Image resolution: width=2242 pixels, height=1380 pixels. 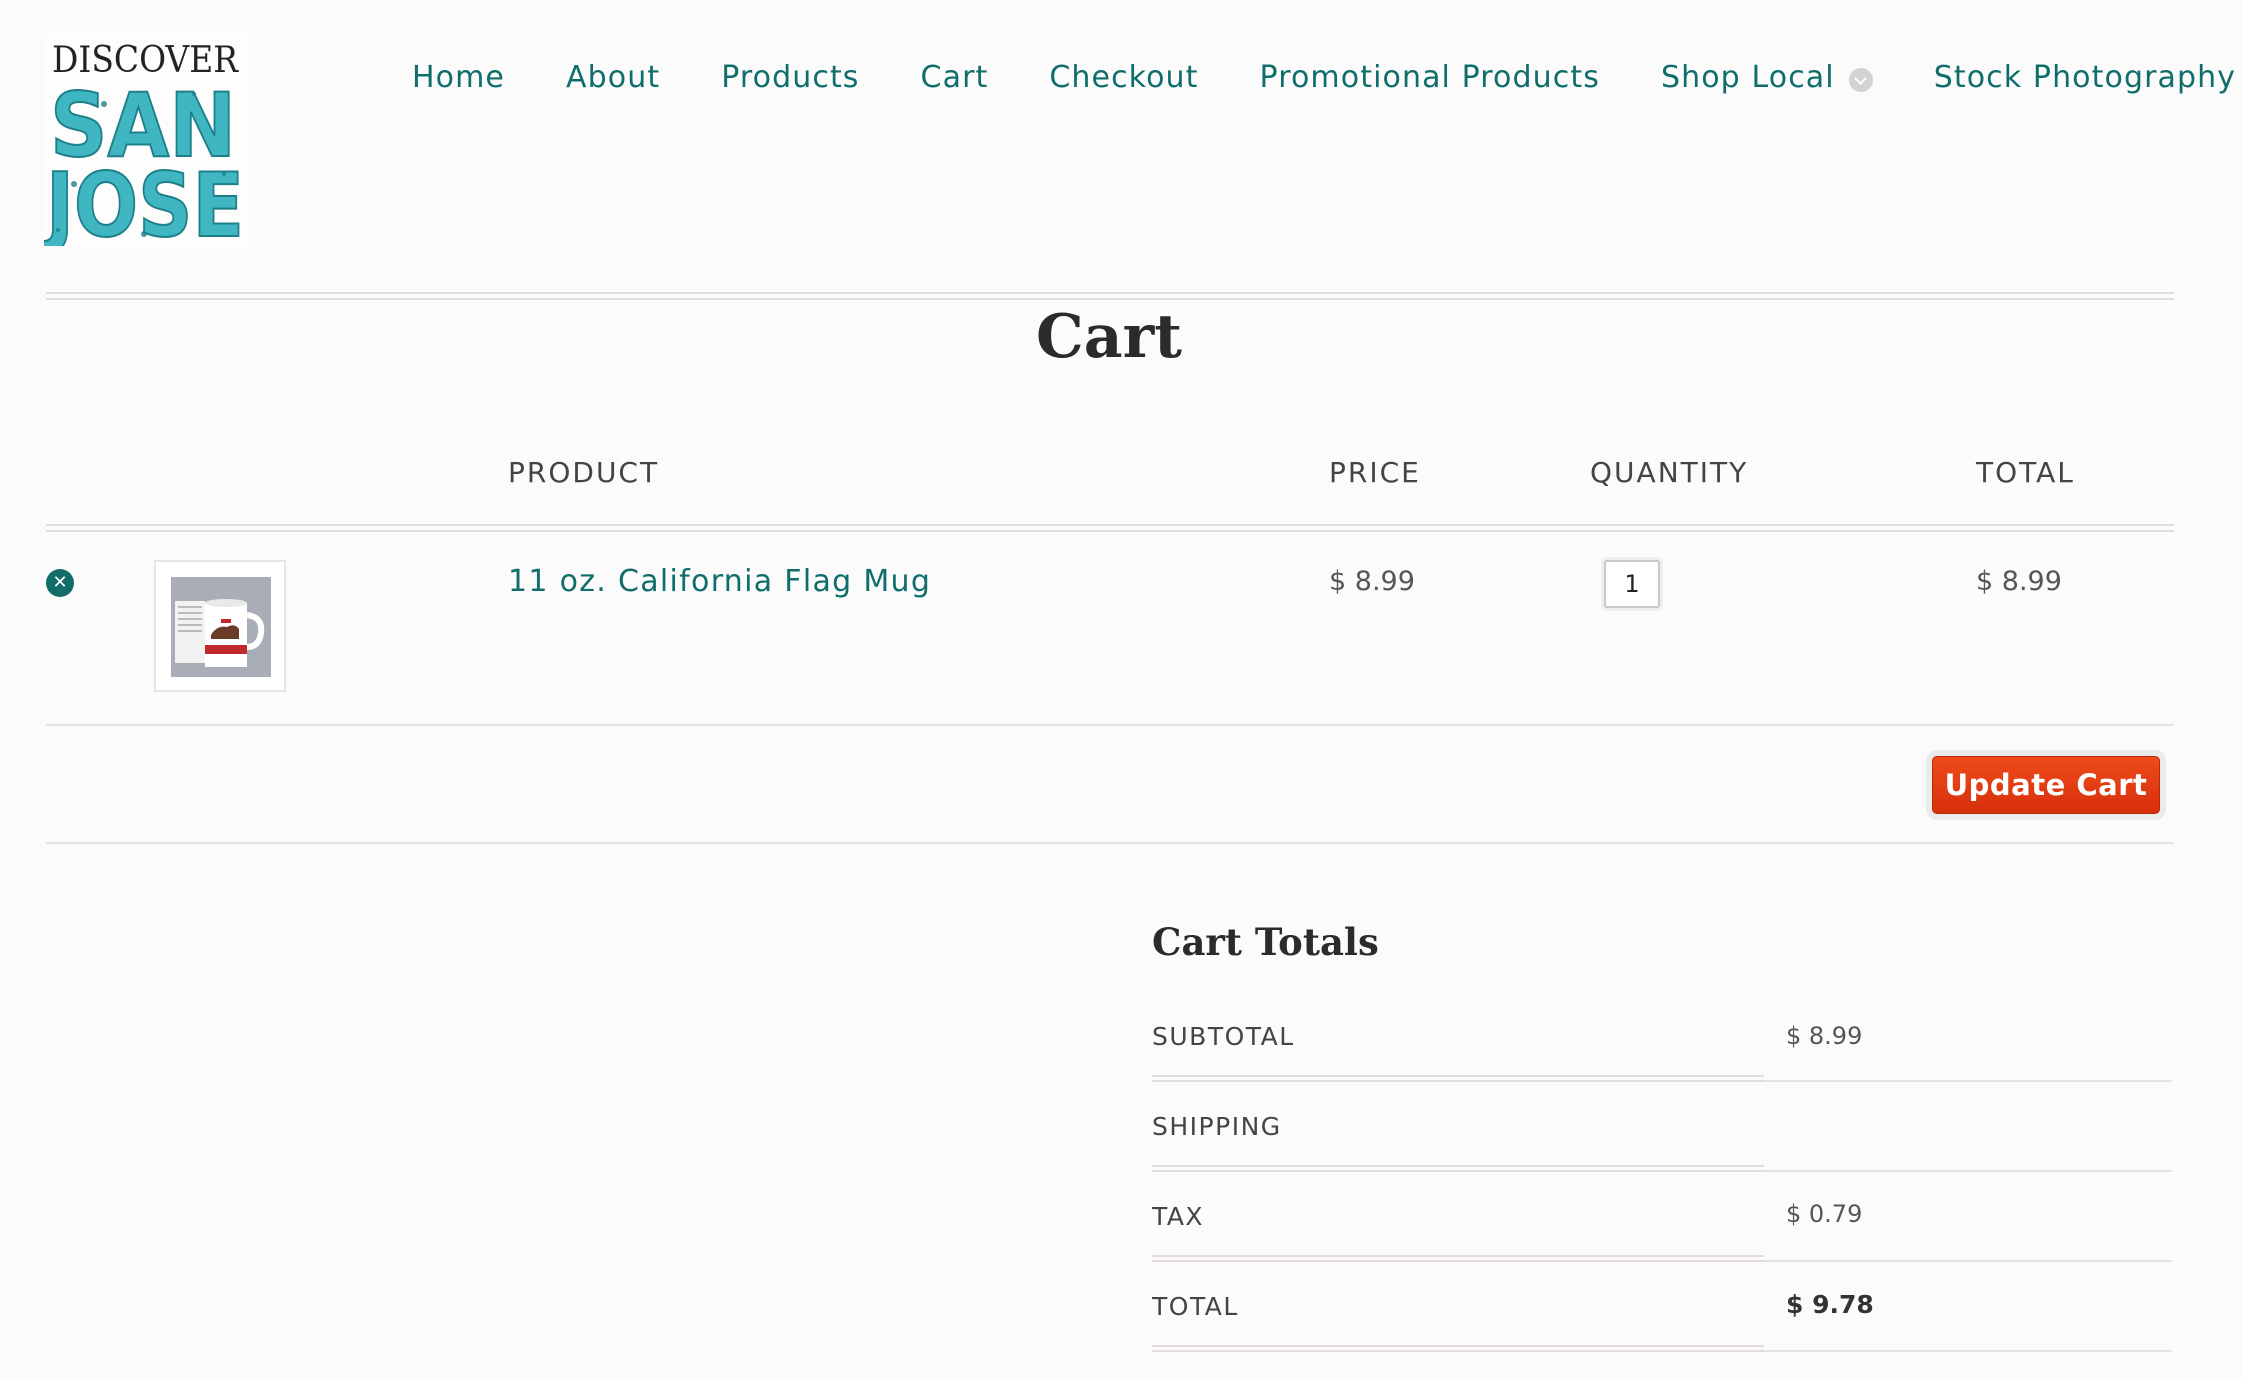 What do you see at coordinates (1123, 77) in the screenshot?
I see `nav-checkout: Checkout` at bounding box center [1123, 77].